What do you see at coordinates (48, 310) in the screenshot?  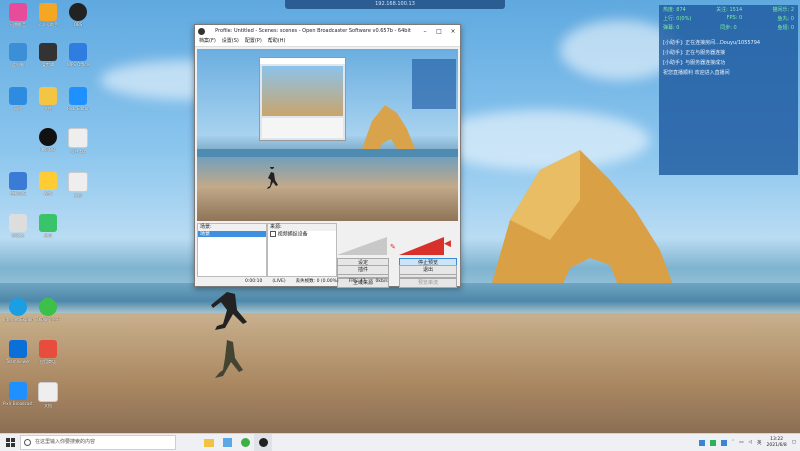 I see `desktop-icon: 360安全卫士` at bounding box center [48, 310].